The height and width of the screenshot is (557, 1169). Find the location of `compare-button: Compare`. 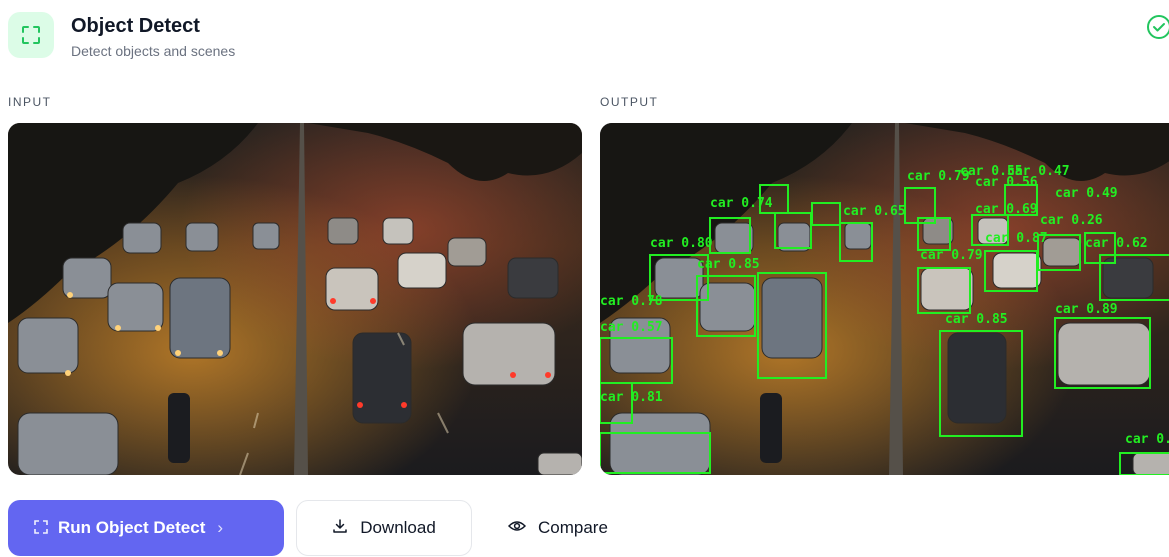

compare-button: Compare is located at coordinates (557, 528).